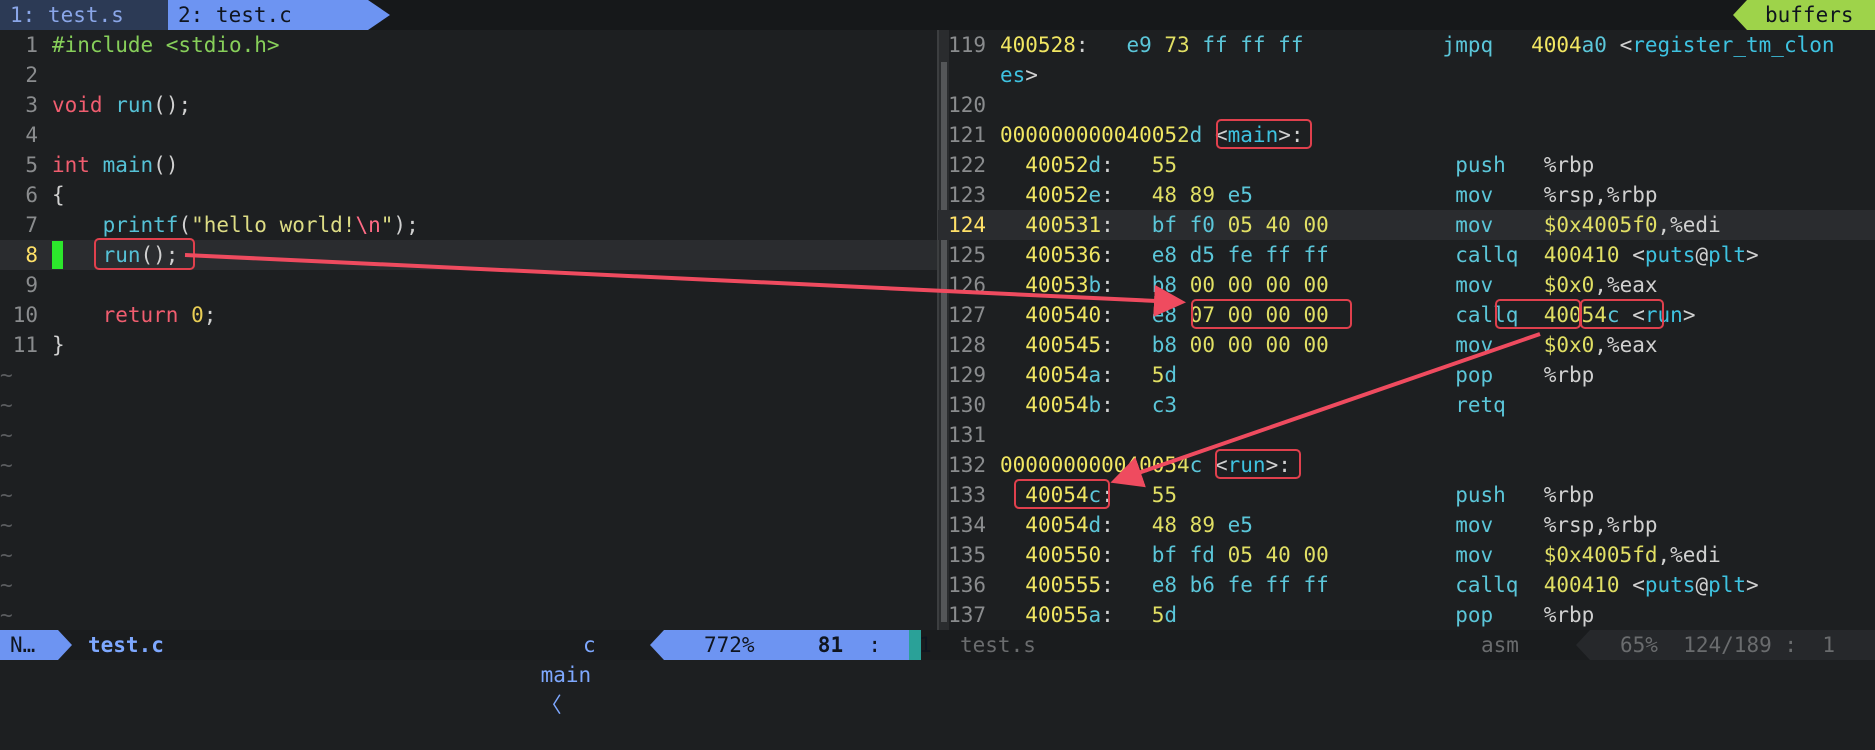  What do you see at coordinates (387, 225) in the screenshot?
I see `code-token: "` at bounding box center [387, 225].